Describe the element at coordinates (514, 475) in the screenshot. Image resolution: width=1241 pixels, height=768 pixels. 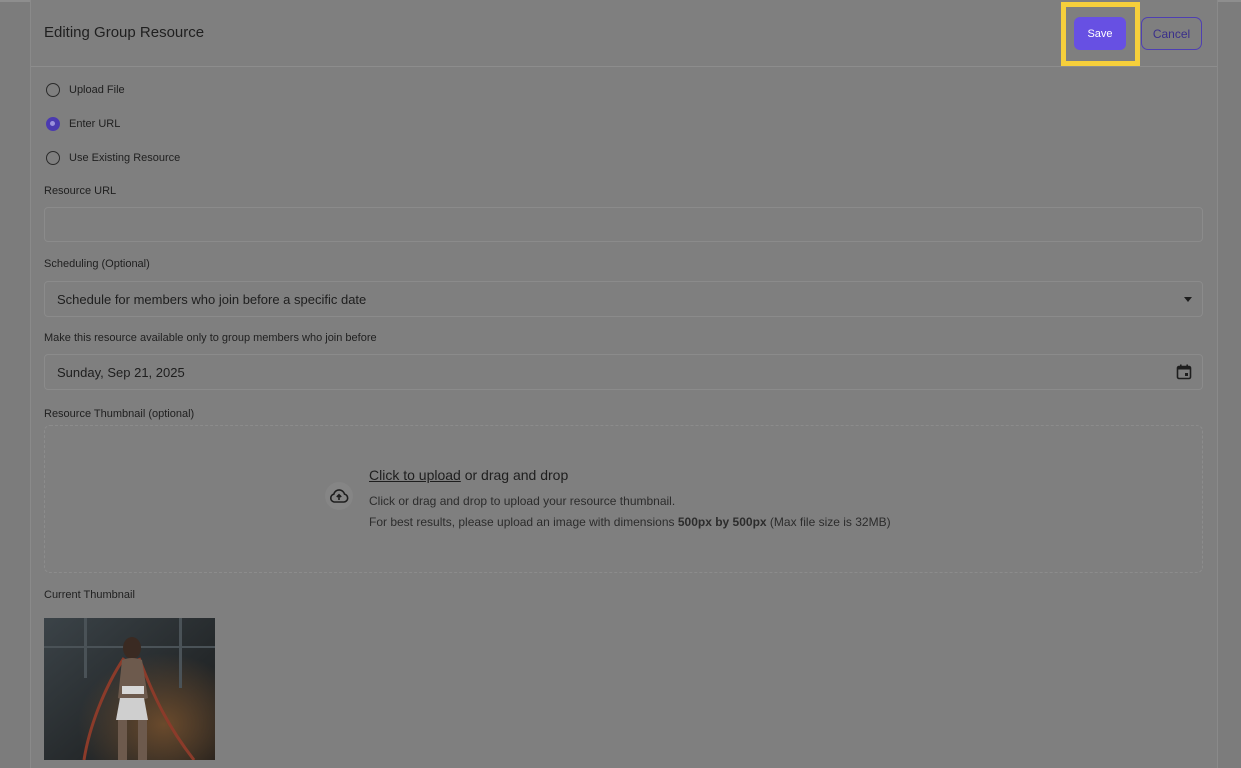
I see `upload-title-rest: or drag and drop` at that location.